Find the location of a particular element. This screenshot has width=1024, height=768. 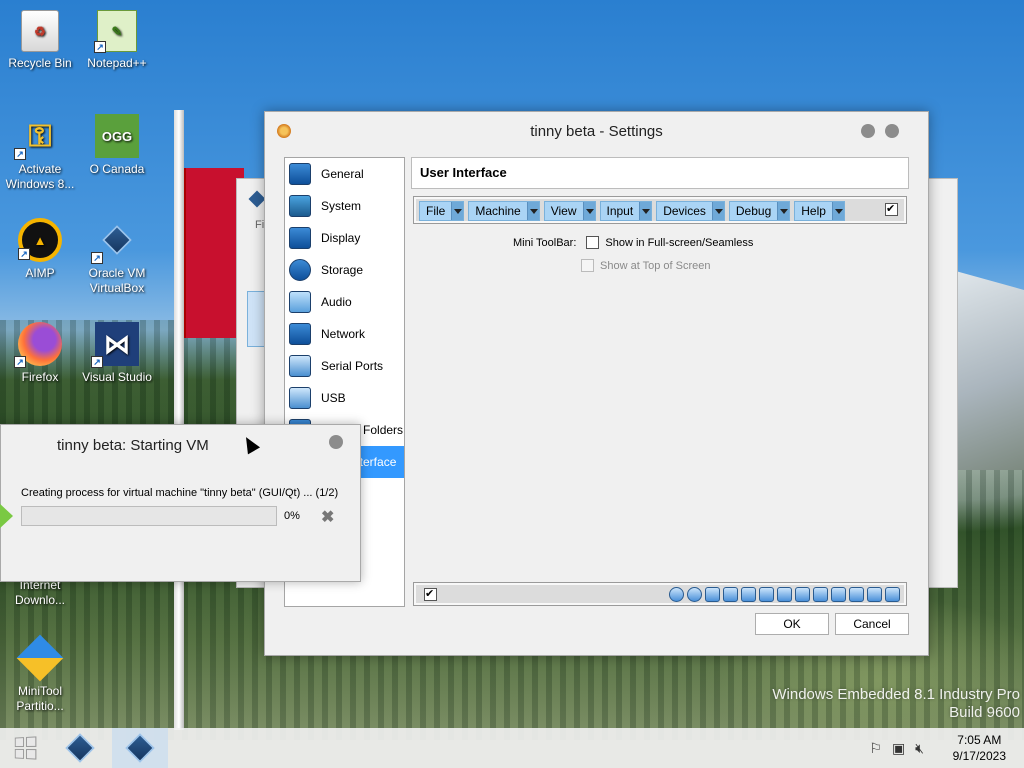

cancel-button: Cancel is located at coordinates (872, 624).